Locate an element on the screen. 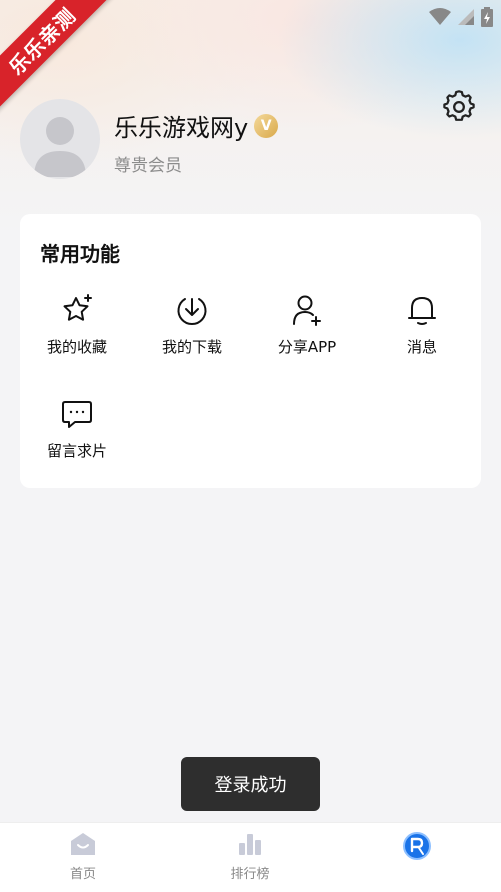  profile-logo-icon is located at coordinates (417, 846).